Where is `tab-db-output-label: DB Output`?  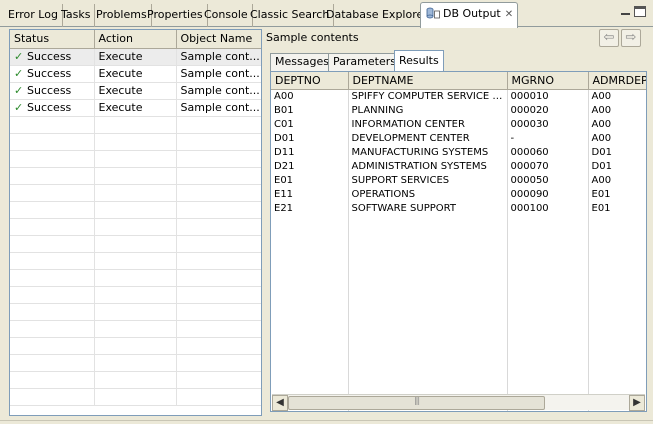
tab-db-output-label: DB Output is located at coordinates (472, 13).